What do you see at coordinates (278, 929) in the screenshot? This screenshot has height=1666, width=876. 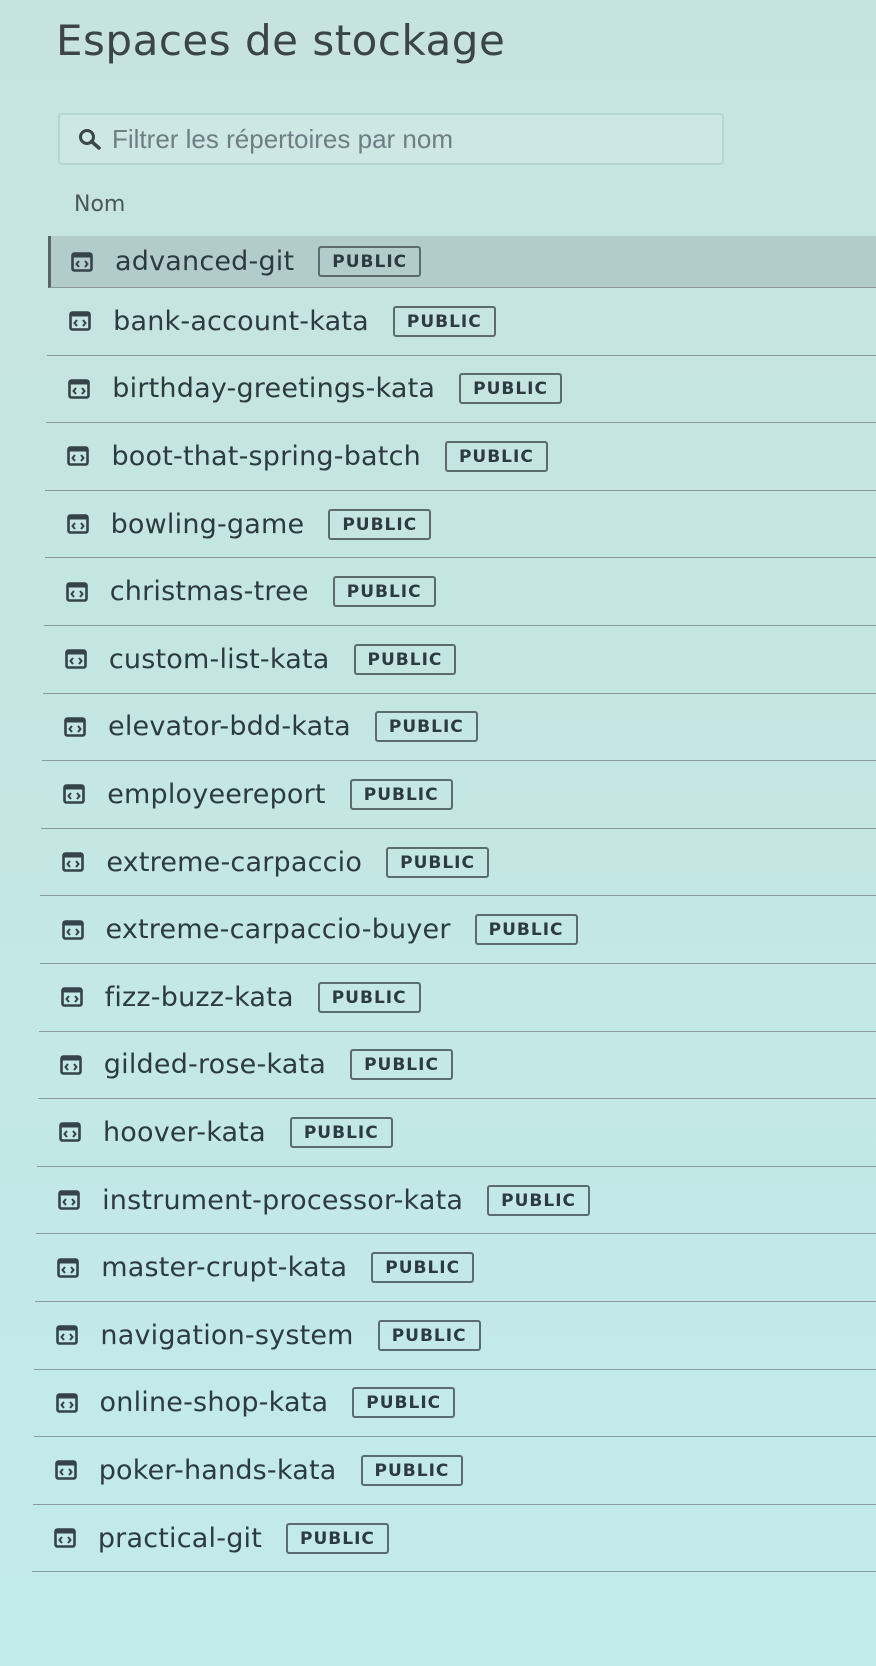 I see `repository-name: extreme-carpaccio-buyer` at bounding box center [278, 929].